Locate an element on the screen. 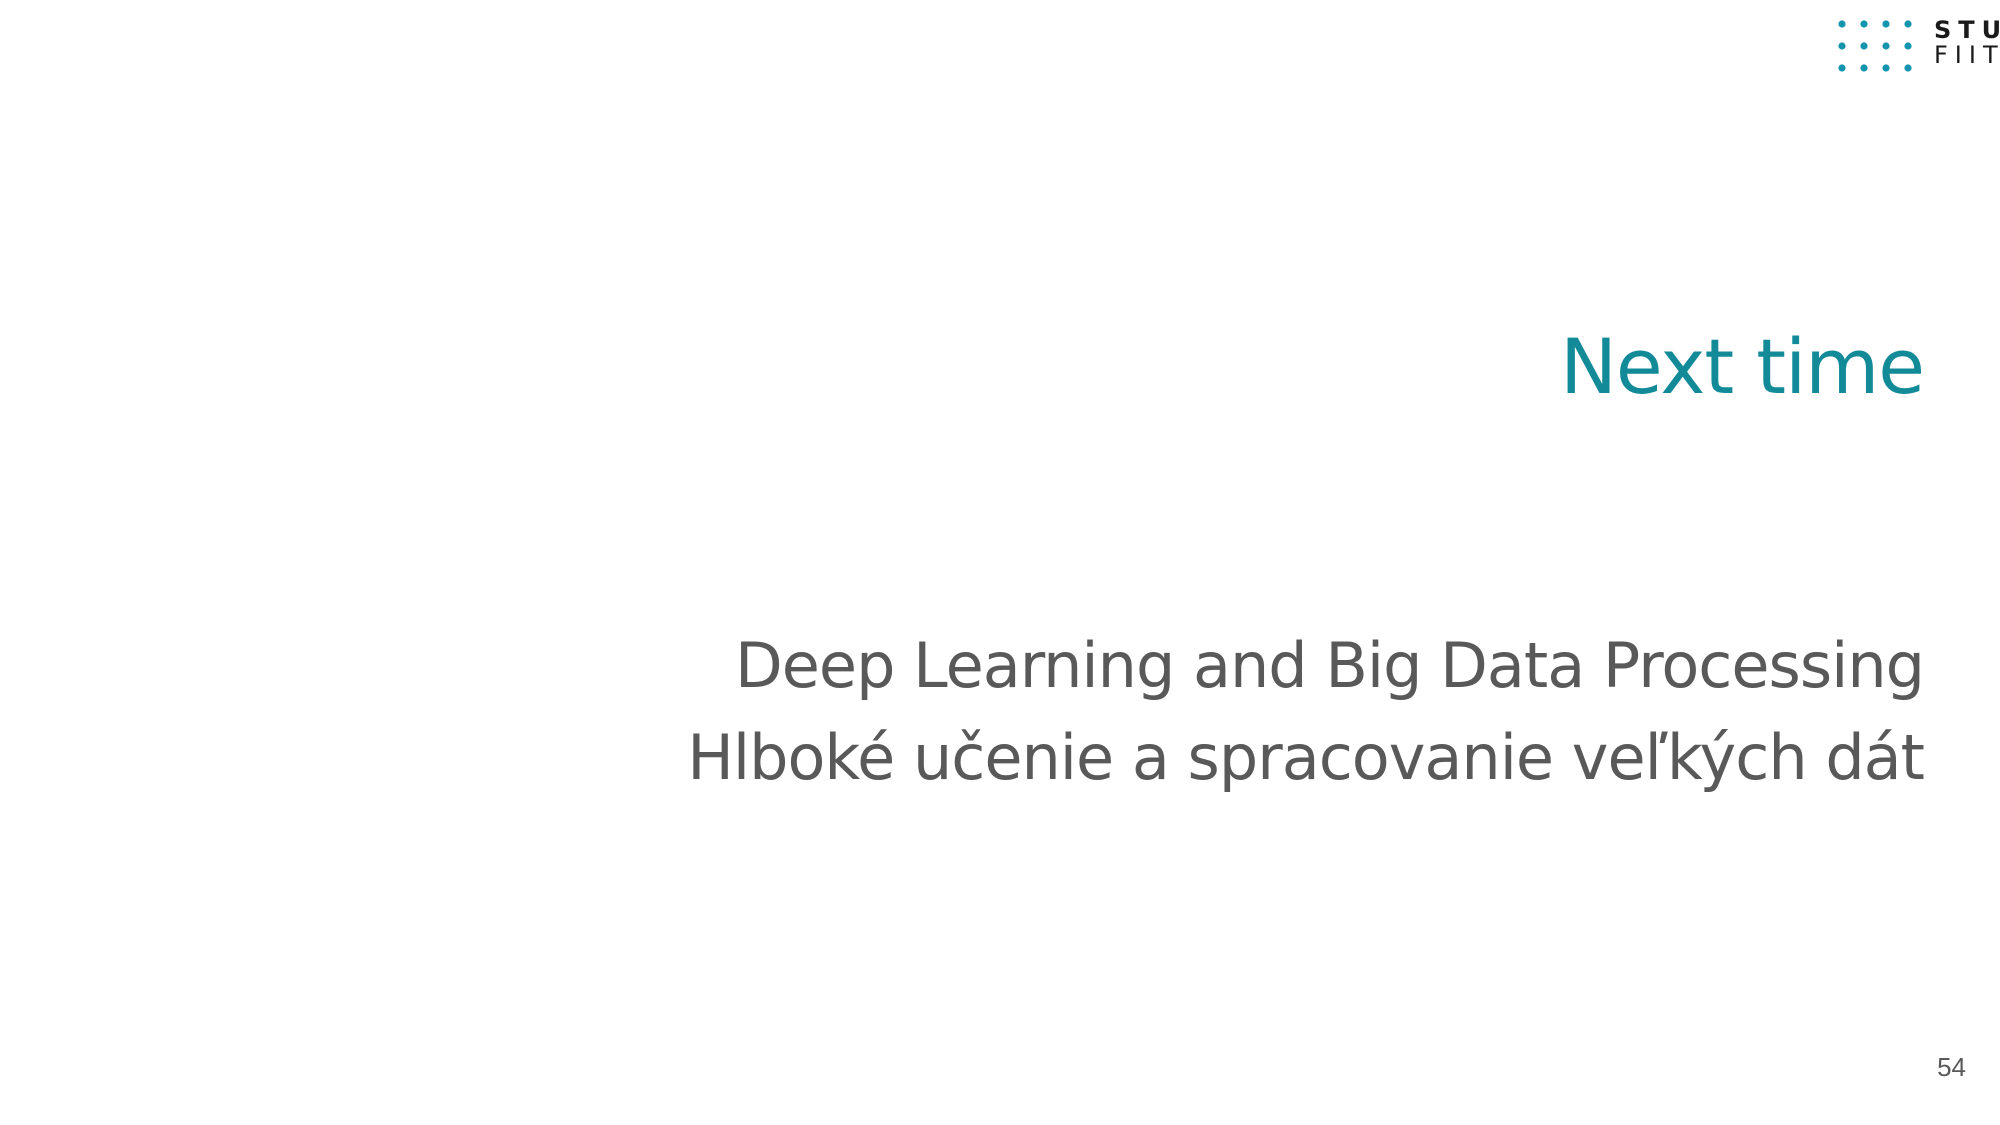 The width and height of the screenshot is (2000, 1125). page-number: 54 is located at coordinates (1951, 1067).